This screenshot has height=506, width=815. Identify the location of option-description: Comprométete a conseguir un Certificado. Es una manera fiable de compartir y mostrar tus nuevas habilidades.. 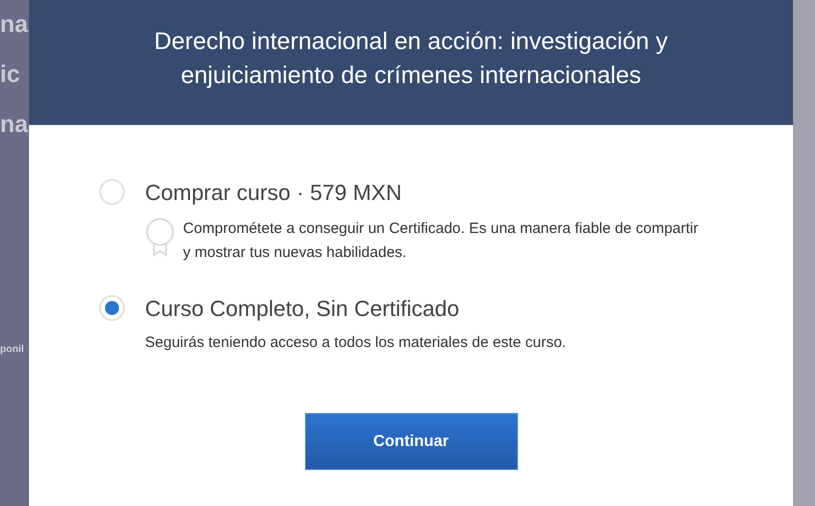
(441, 241).